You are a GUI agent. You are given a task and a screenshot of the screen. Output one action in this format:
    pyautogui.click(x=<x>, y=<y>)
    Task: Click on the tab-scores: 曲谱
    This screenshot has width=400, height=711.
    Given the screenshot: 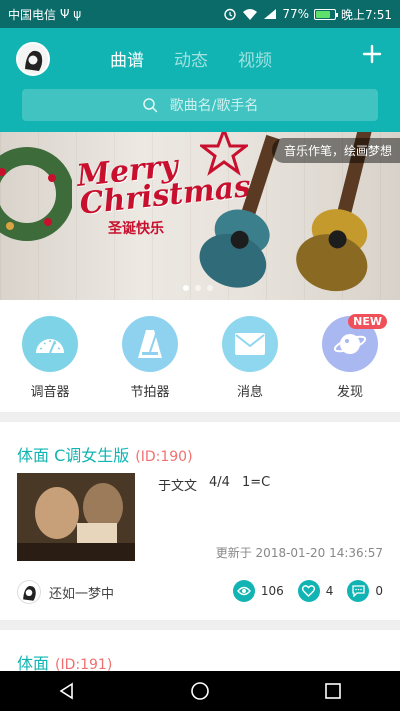 What is the action you would take?
    pyautogui.click(x=127, y=58)
    